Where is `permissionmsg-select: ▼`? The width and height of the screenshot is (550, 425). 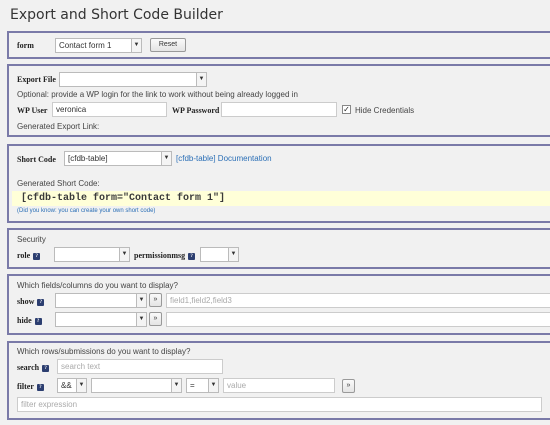
permissionmsg-select: ▼ is located at coordinates (219, 254).